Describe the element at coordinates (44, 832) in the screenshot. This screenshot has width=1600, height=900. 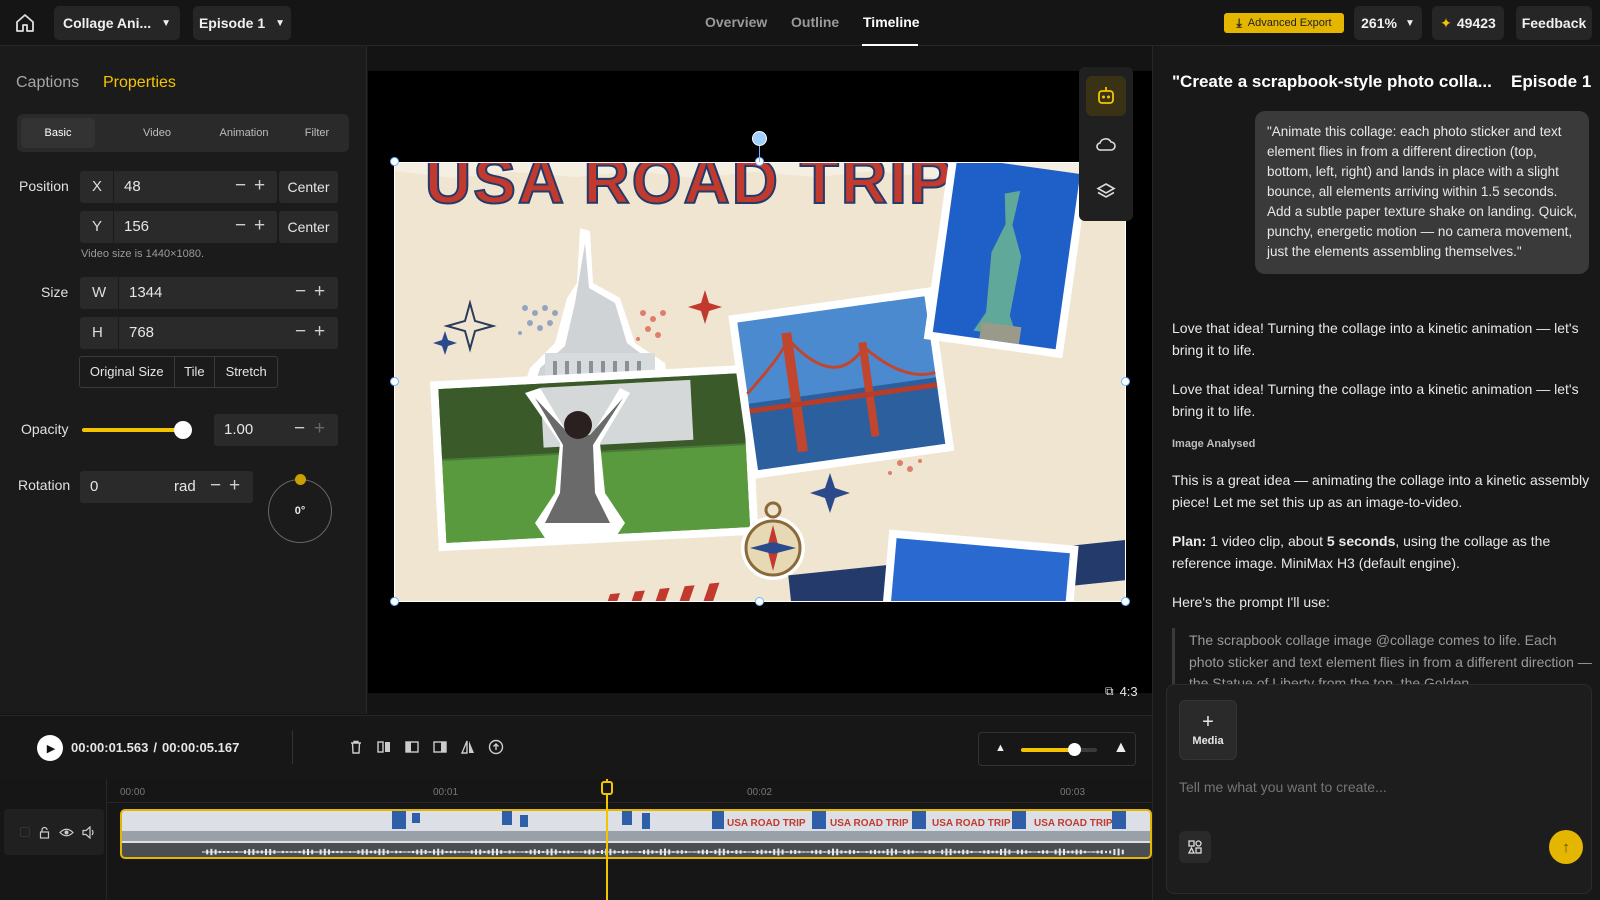
I see `lock-icon` at that location.